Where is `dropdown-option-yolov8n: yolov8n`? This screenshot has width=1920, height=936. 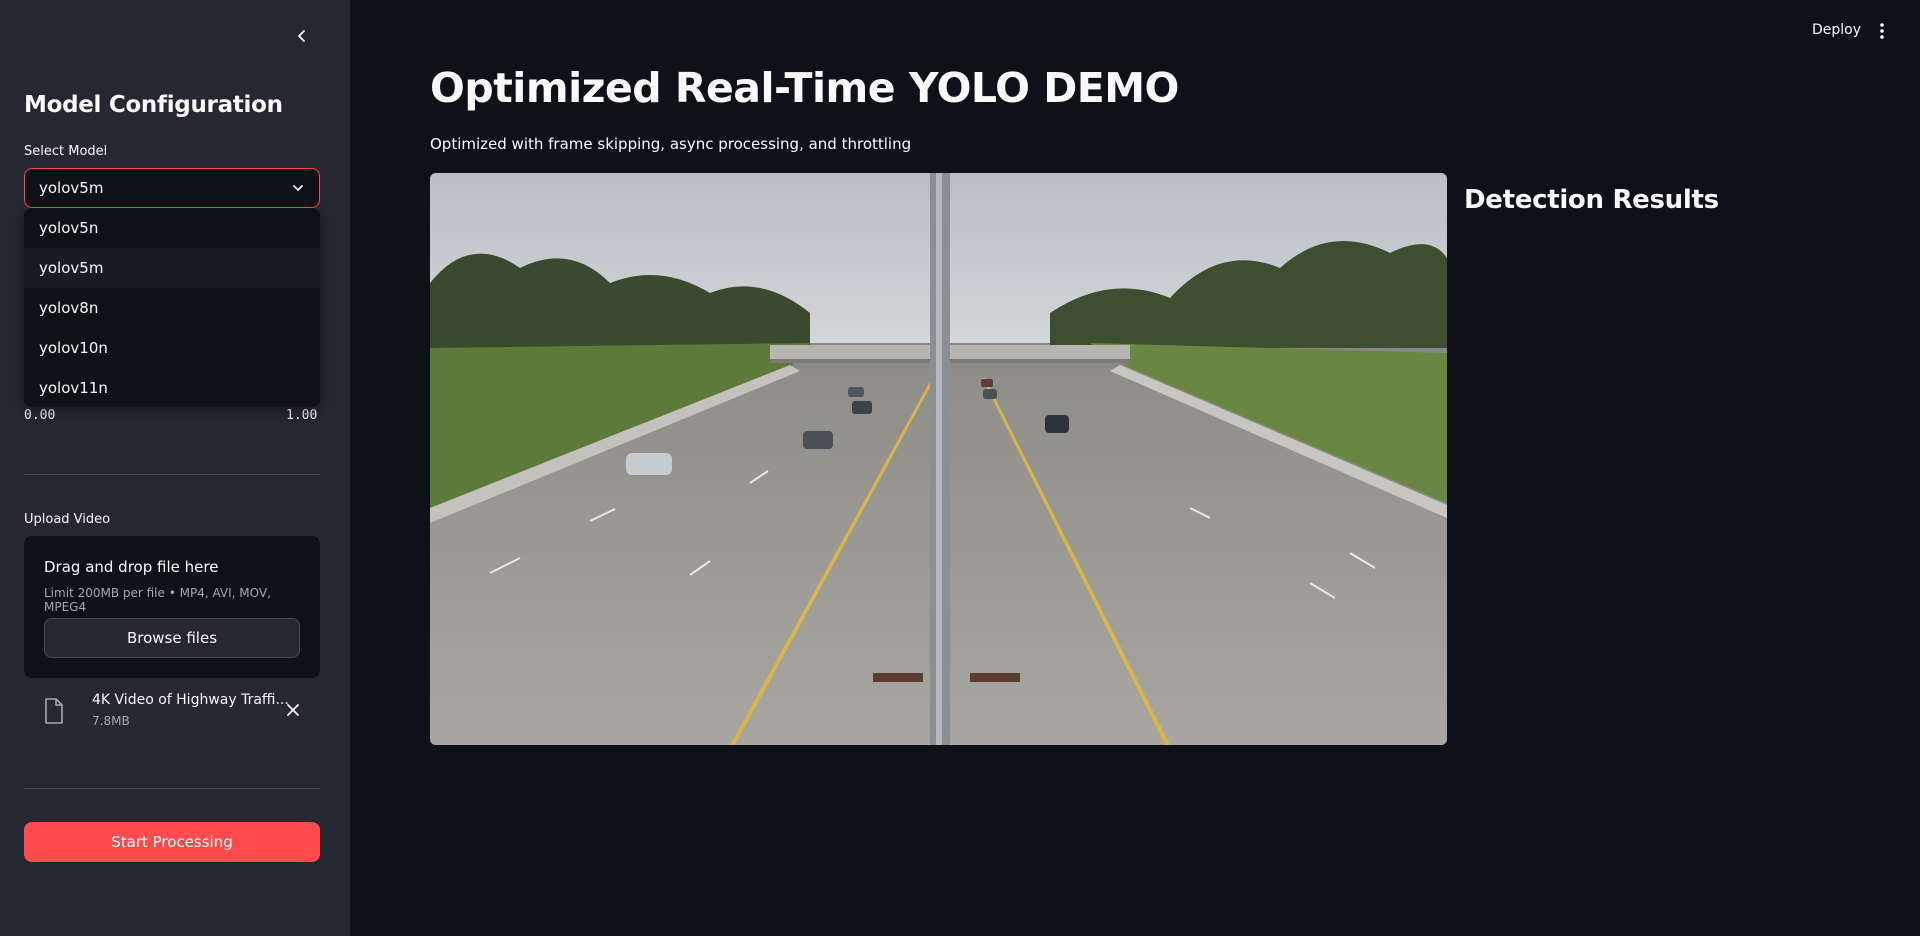 dropdown-option-yolov8n: yolov8n is located at coordinates (172, 308).